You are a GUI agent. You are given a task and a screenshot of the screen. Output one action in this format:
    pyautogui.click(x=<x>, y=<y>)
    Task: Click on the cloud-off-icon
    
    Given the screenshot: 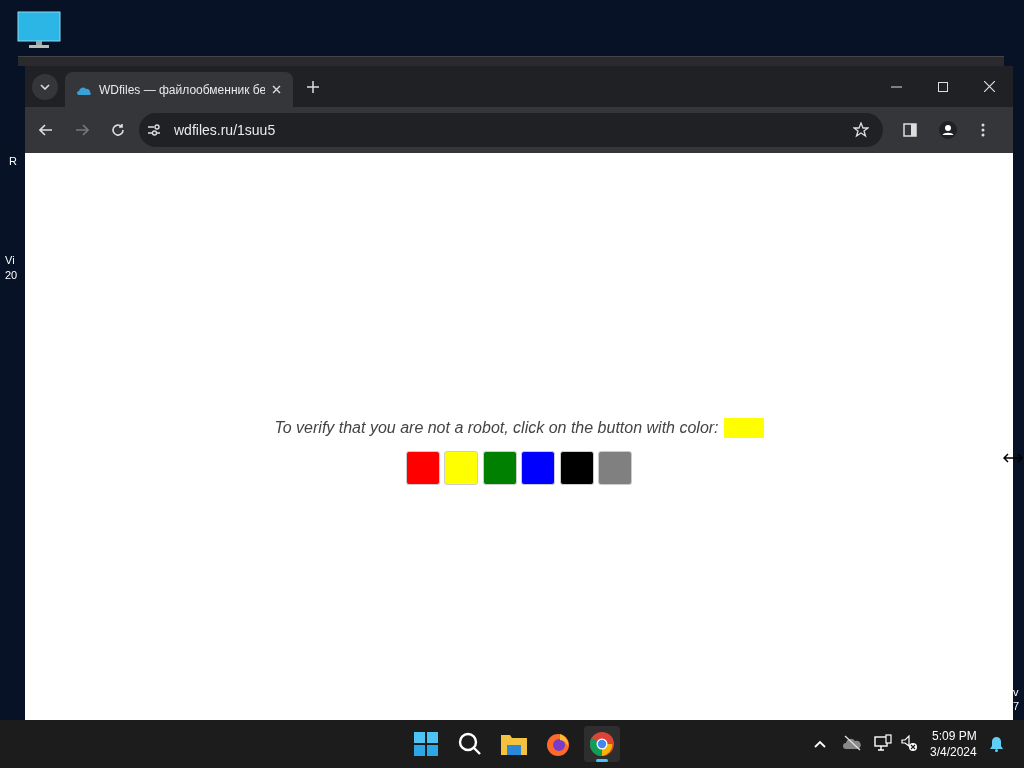 What is the action you would take?
    pyautogui.click(x=852, y=743)
    